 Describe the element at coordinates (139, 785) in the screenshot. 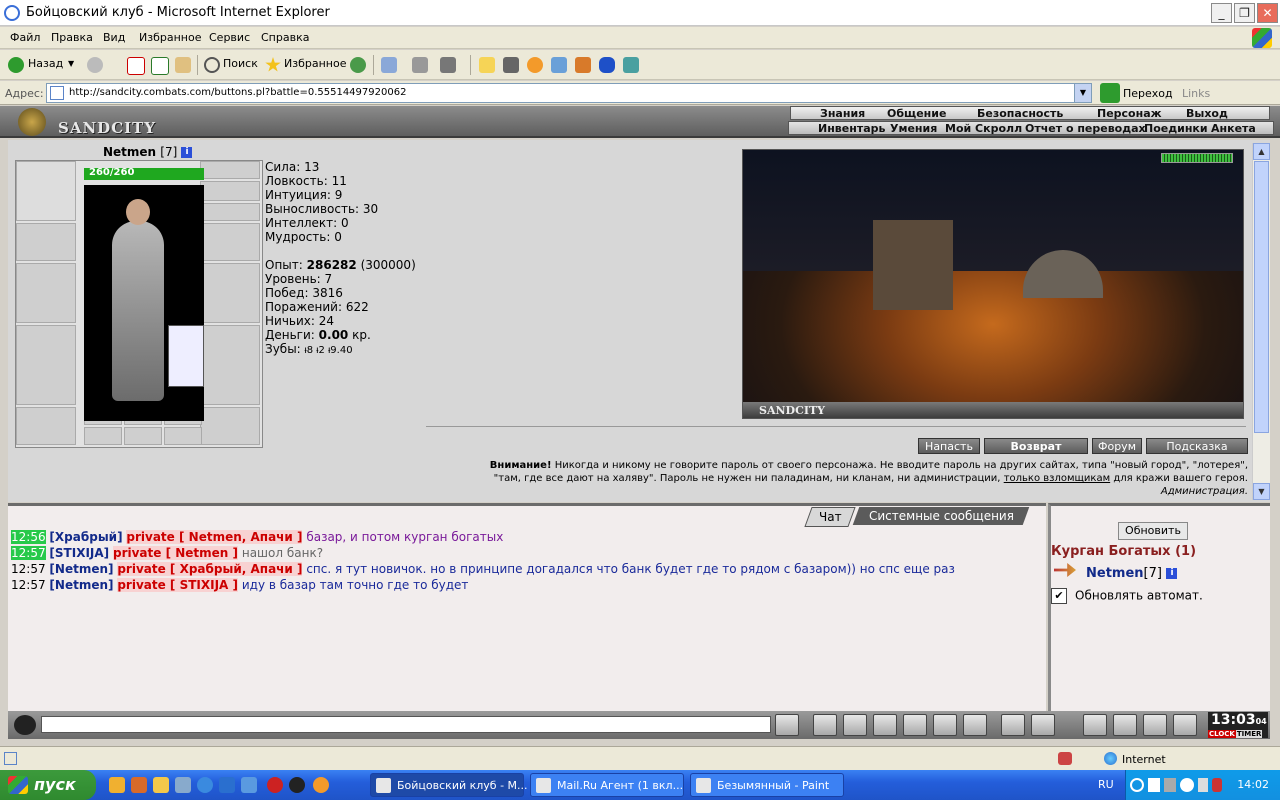

I see `quicklaunch-app-icon` at that location.